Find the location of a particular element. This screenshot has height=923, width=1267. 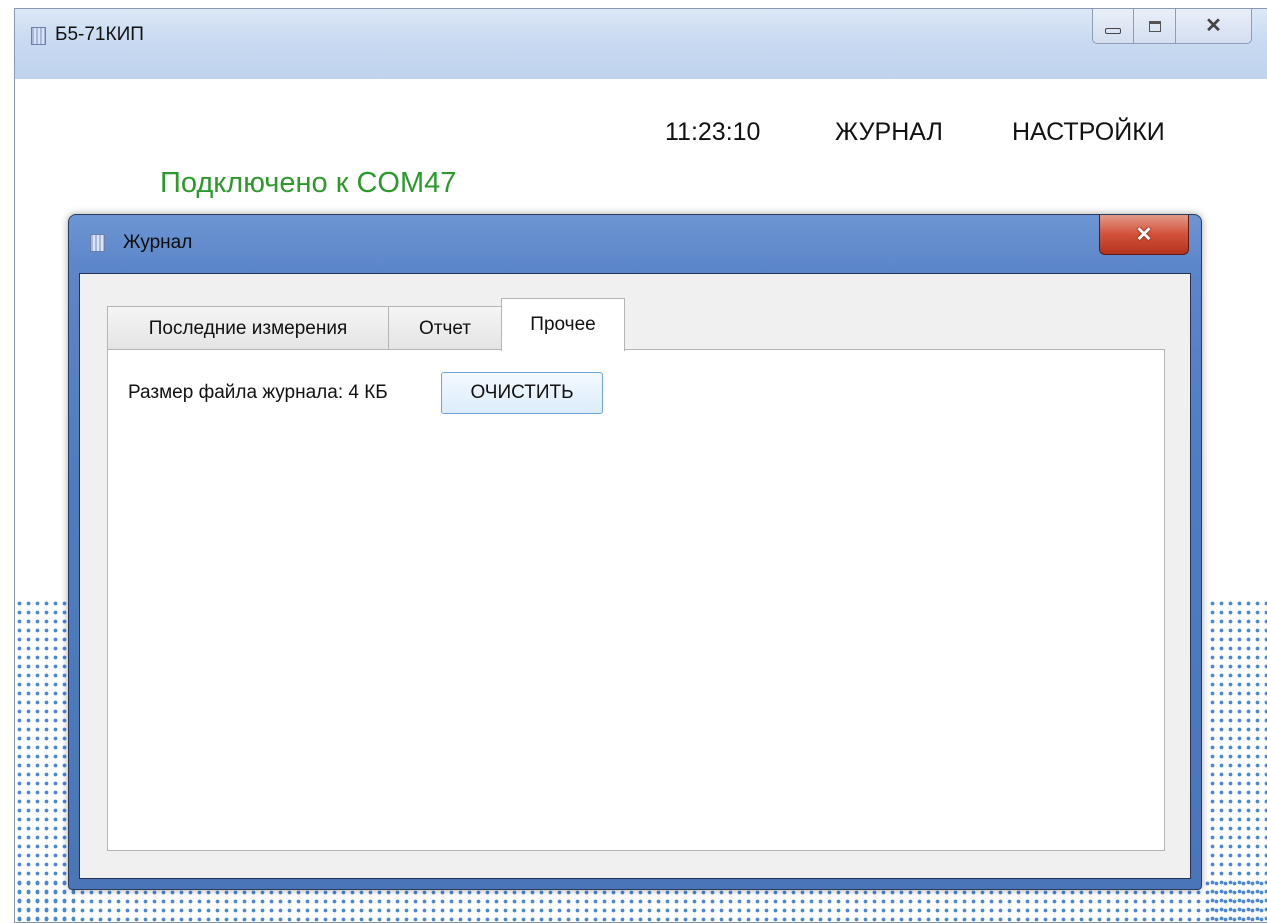

close-button: ✕ is located at coordinates (1214, 26).